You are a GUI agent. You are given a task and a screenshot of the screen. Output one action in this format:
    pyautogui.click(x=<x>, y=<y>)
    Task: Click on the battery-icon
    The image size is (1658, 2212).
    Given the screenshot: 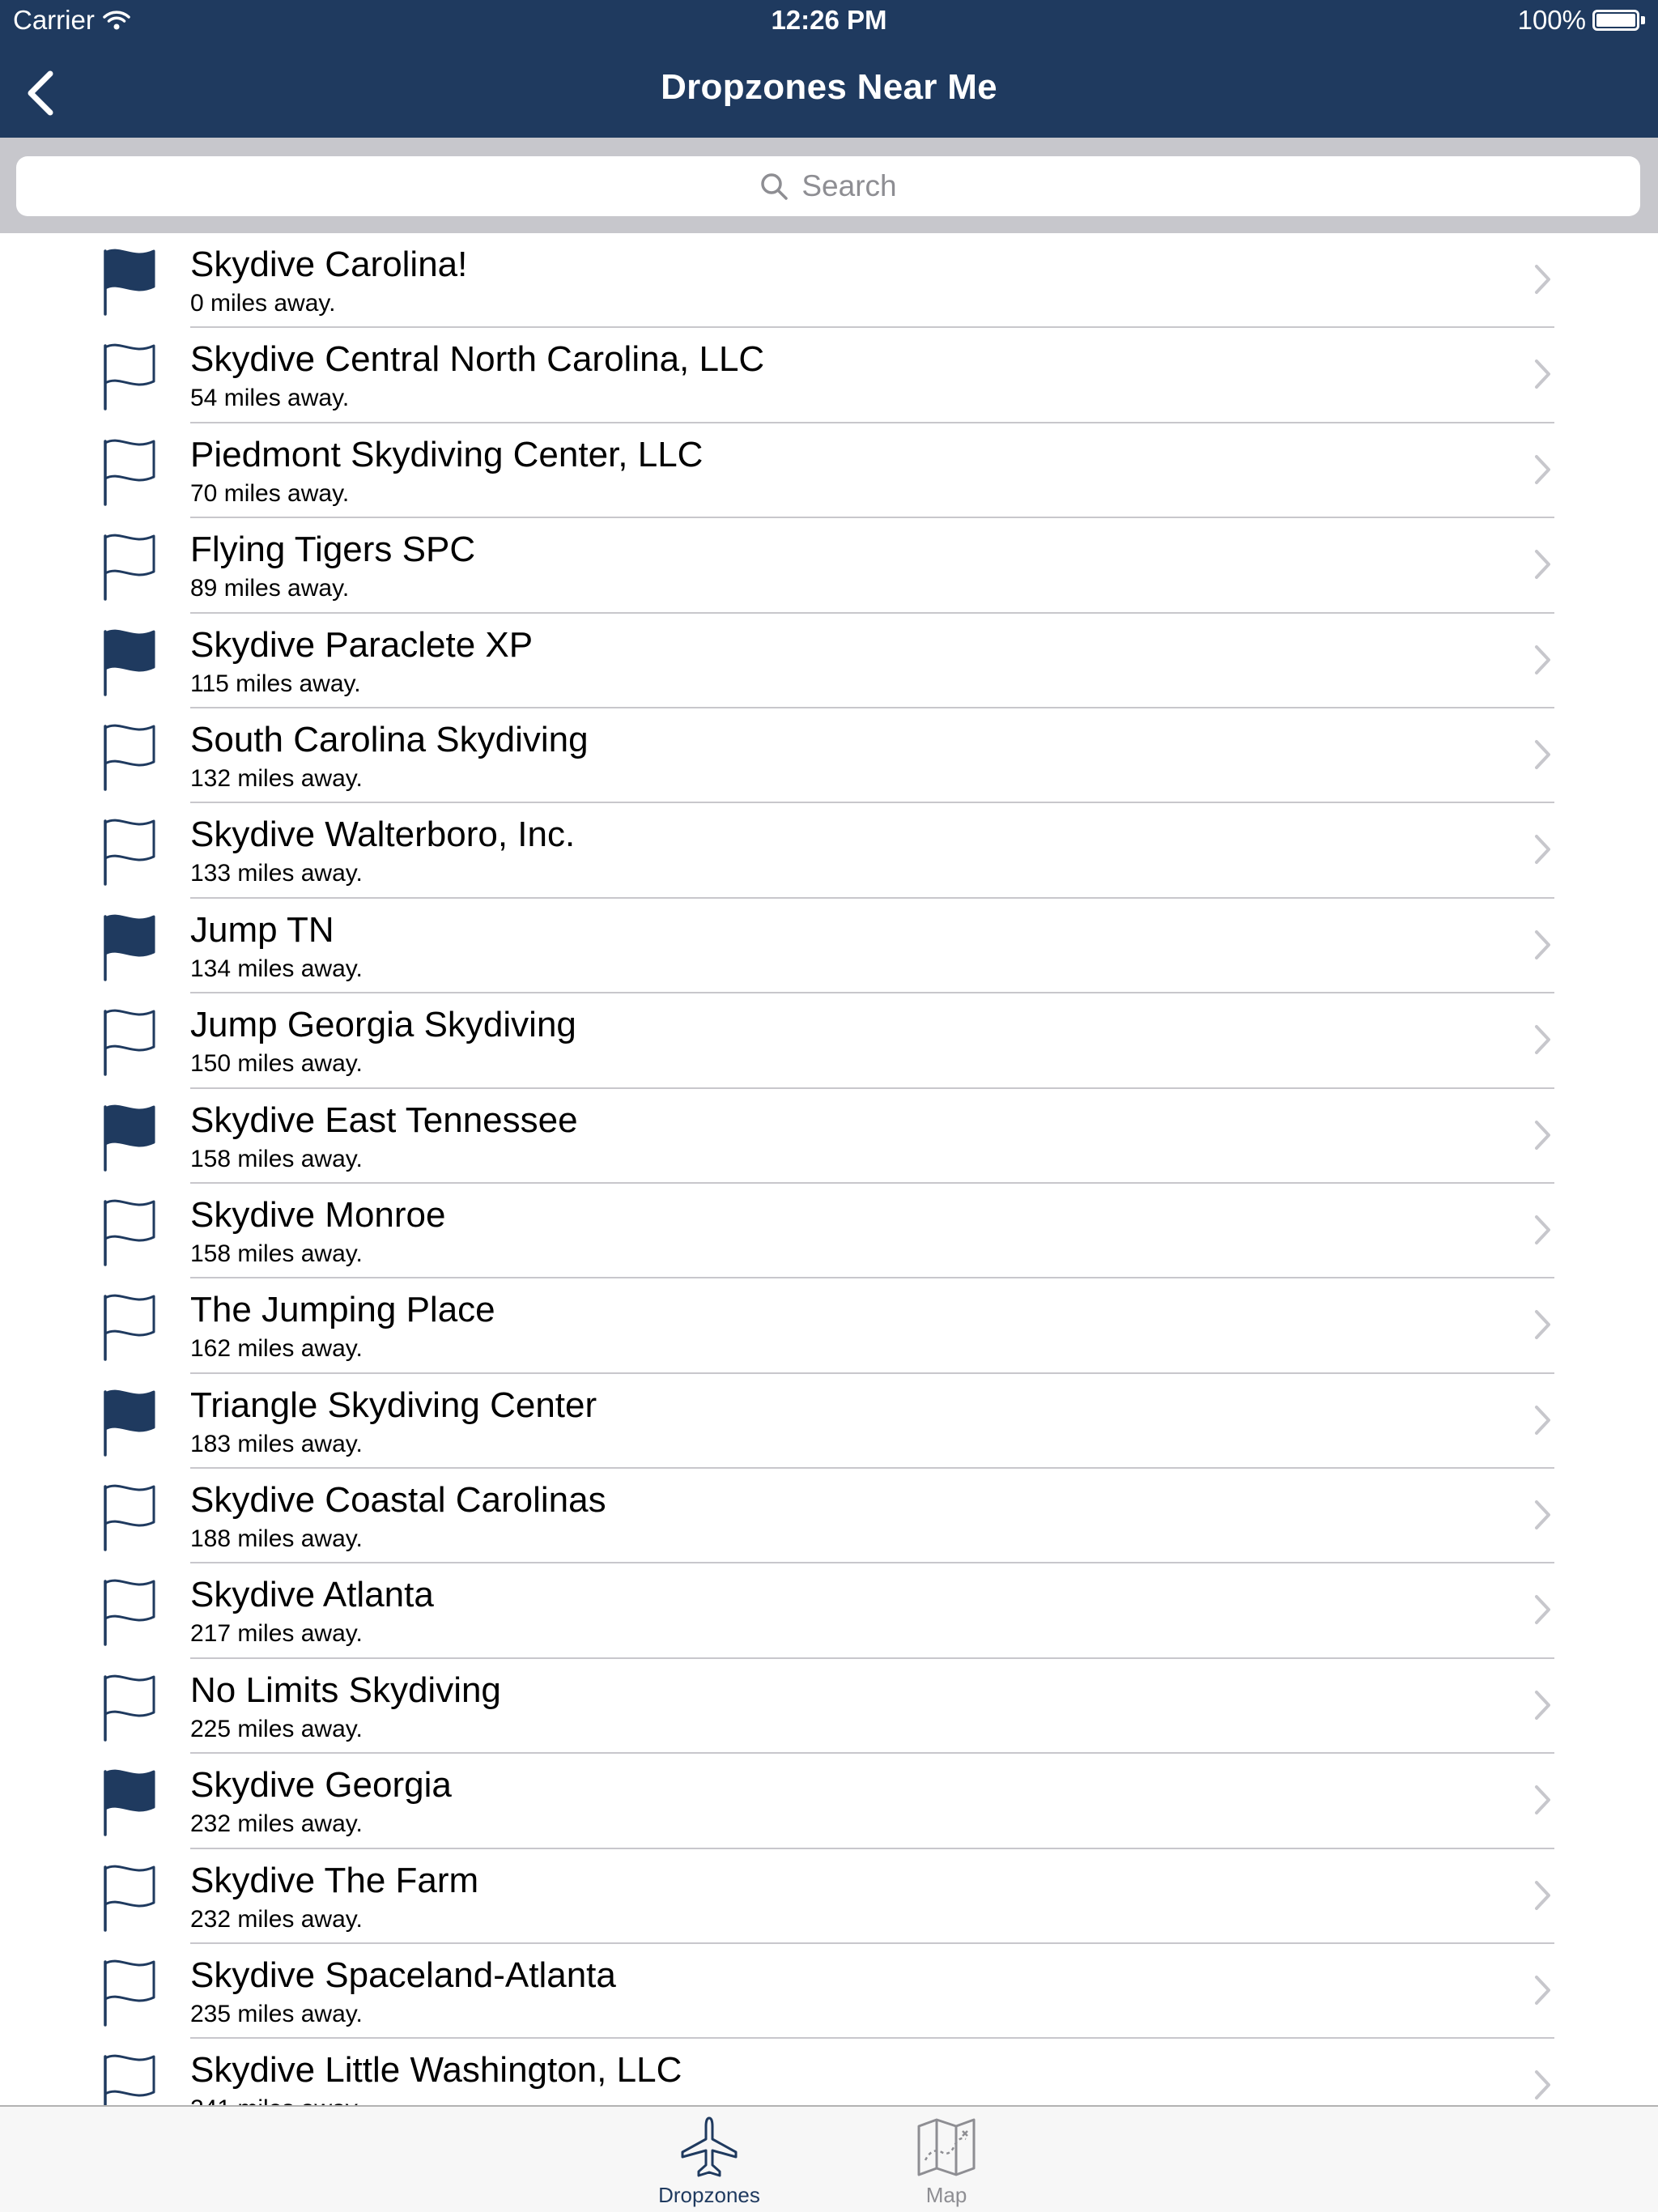 What is the action you would take?
    pyautogui.click(x=1615, y=21)
    